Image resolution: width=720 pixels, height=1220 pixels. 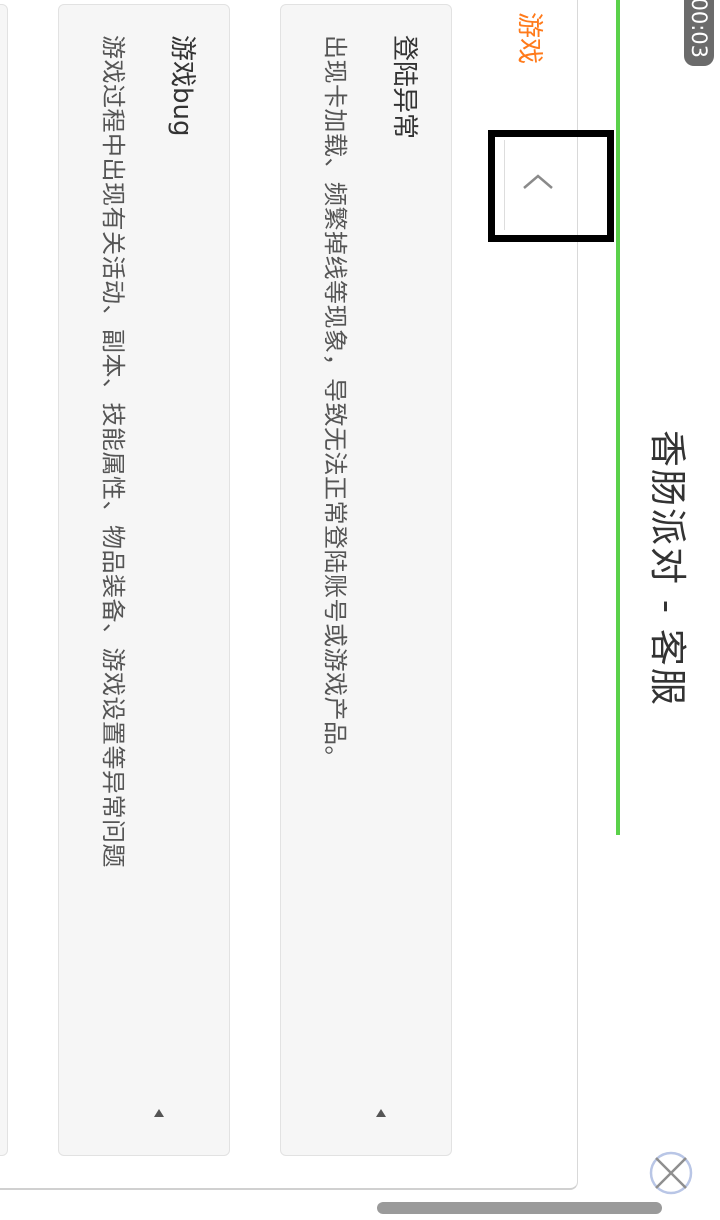 I want to click on back-button, so click(x=538, y=185).